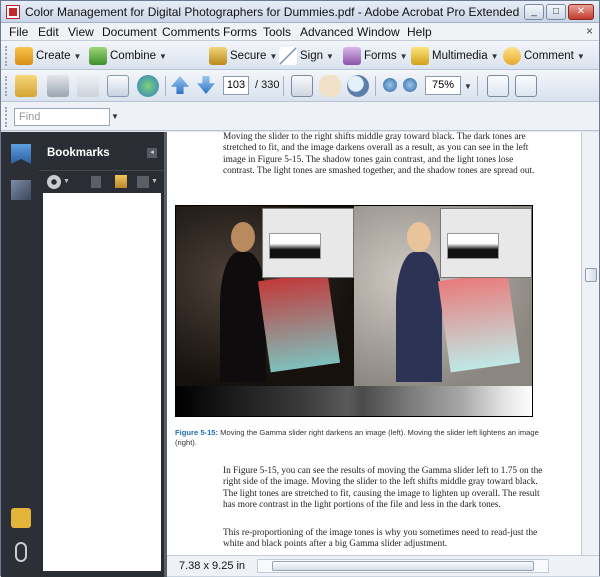 The image size is (600, 577). I want to click on zoom-out-icon, so click(390, 85).